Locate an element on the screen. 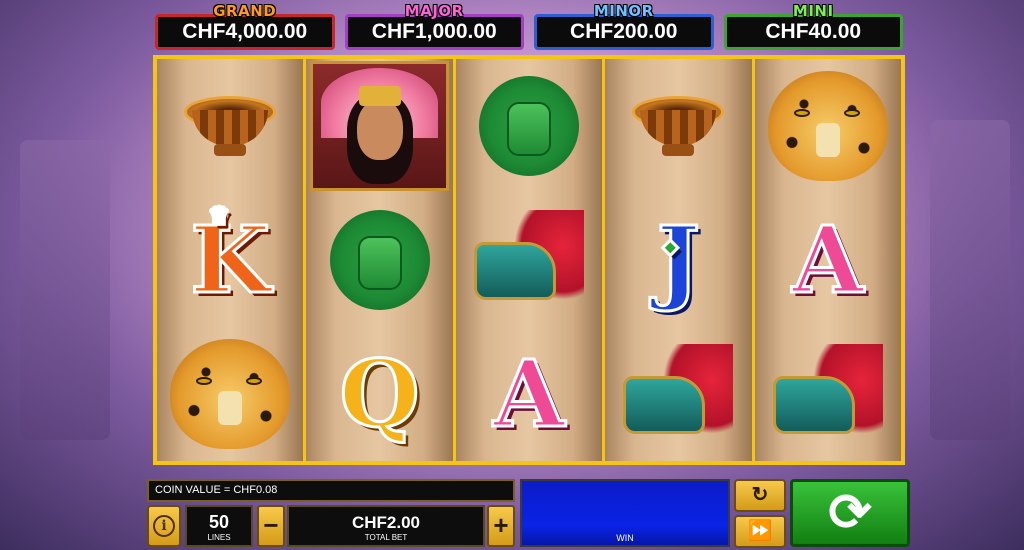 The width and height of the screenshot is (1024, 550). jackpot-mini-title: MINI is located at coordinates (813, 11).